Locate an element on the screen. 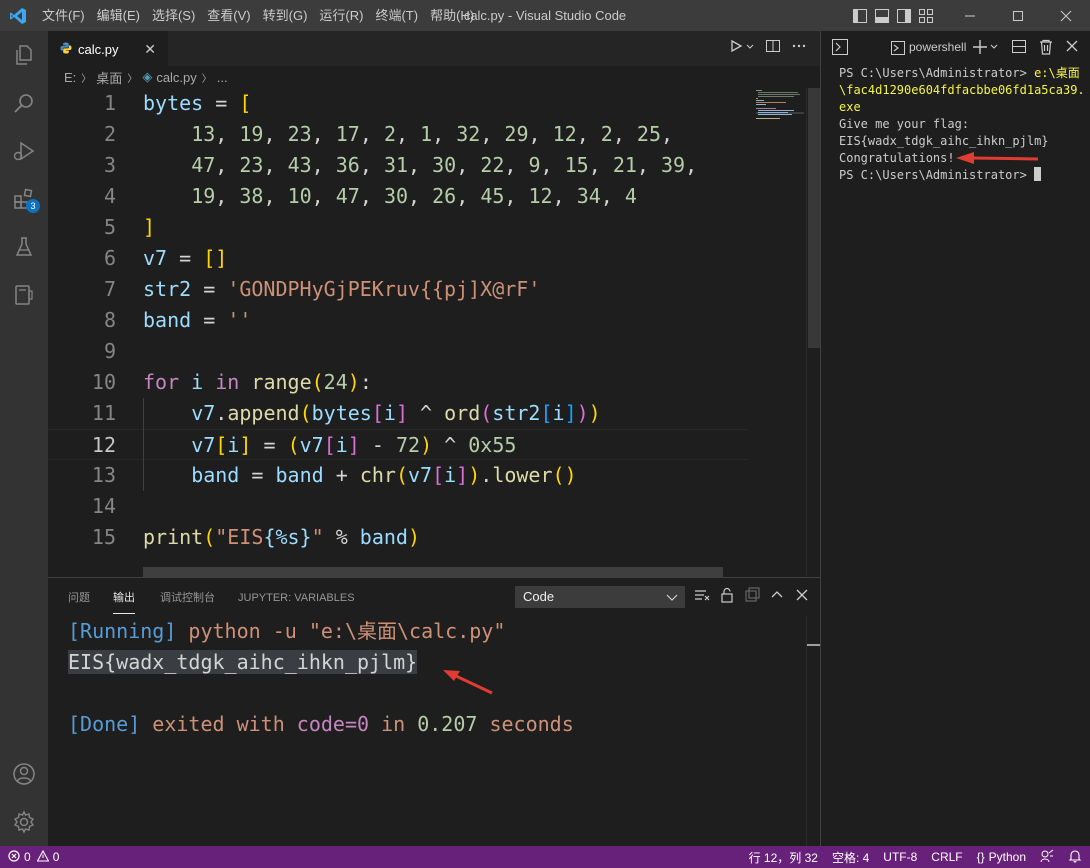  maximize-icon is located at coordinates (1018, 15).